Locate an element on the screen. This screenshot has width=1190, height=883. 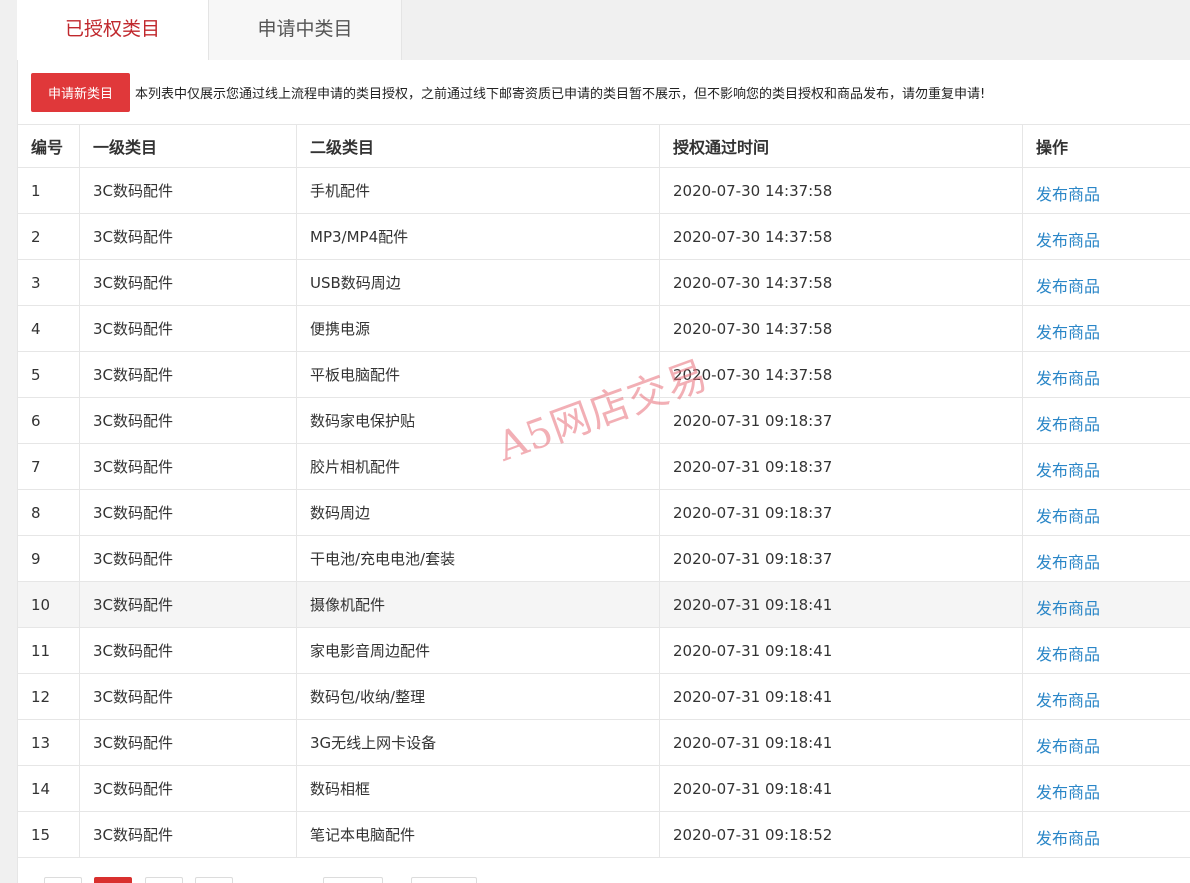
table-row: 4 3C数码配件 便携电源 2020-07-30 14:37:58 发布商品 is located at coordinates (604, 329).